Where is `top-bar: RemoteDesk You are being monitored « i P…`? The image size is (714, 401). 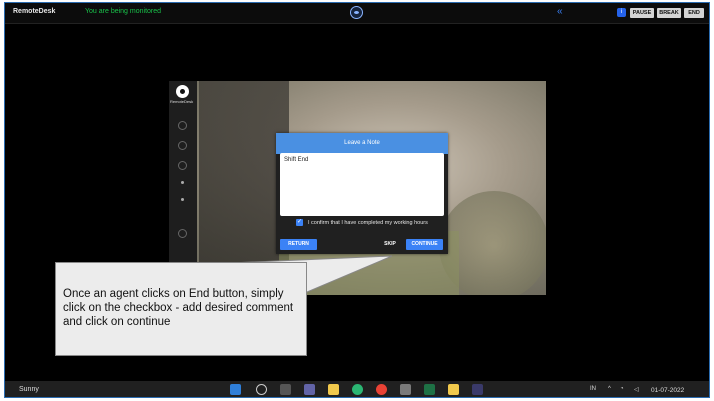 top-bar: RemoteDesk You are being monitored « i P… is located at coordinates (357, 13).